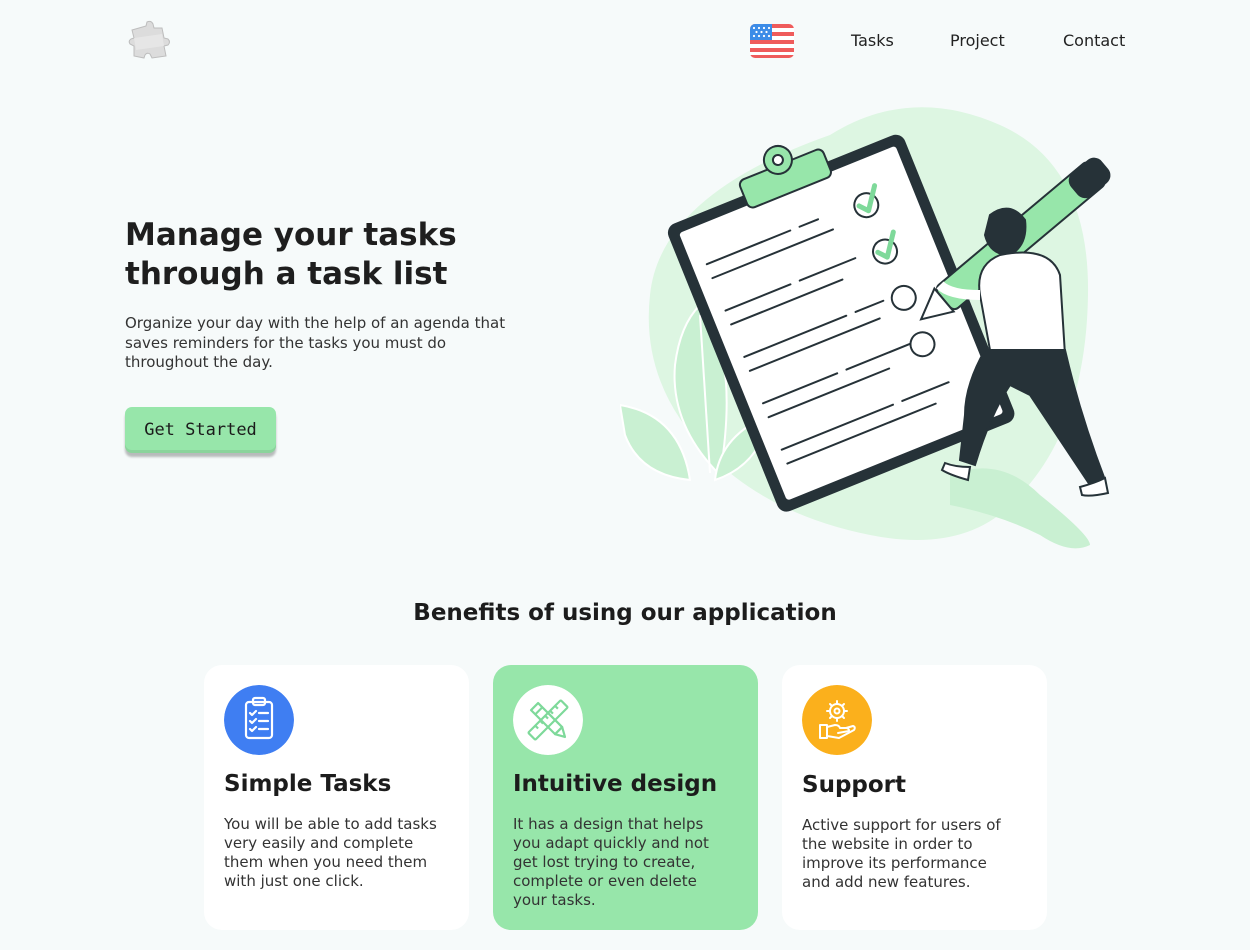  Describe the element at coordinates (872, 40) in the screenshot. I see `nav-link-tasks: Tasks` at that location.